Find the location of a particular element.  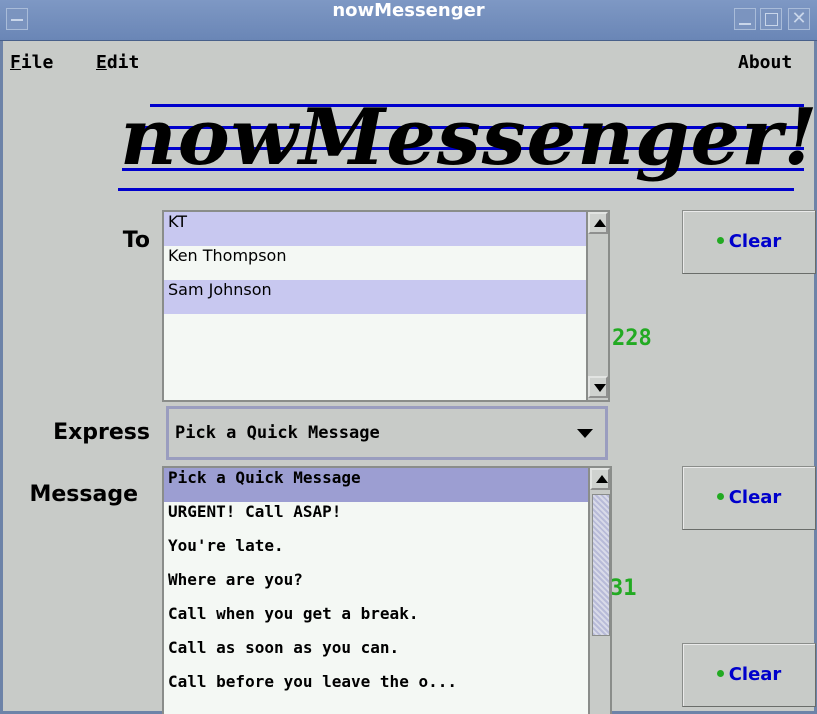

message-scrollbar is located at coordinates (599, 591).